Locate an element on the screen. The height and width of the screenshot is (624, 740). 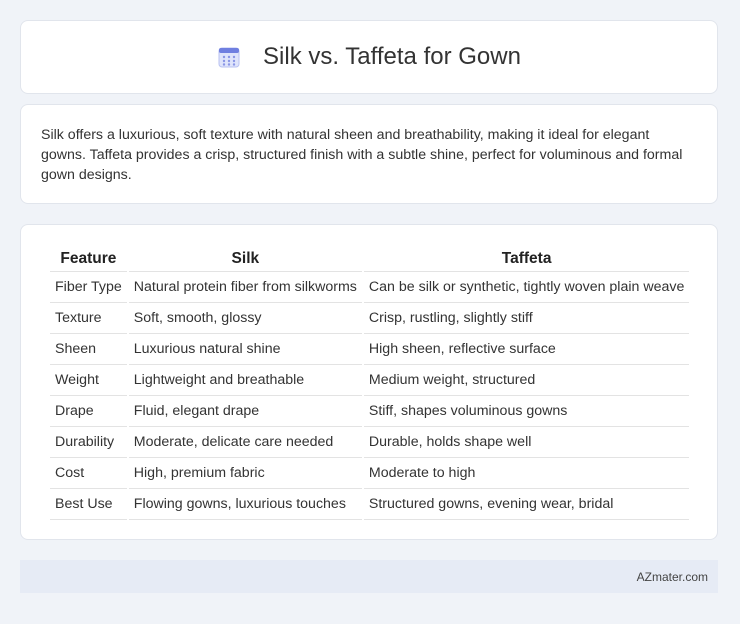
feature-cell: Best Use is located at coordinates (88, 504).